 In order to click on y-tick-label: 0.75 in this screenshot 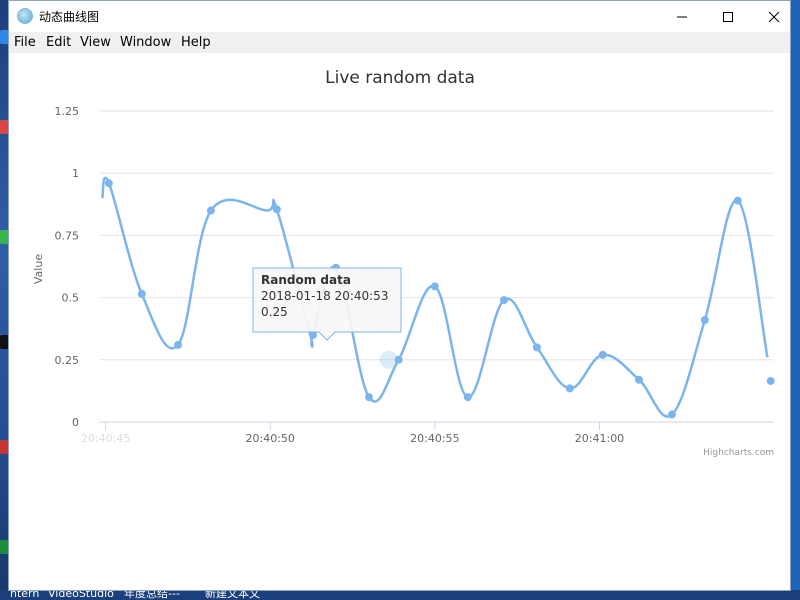, I will do `click(67, 235)`.